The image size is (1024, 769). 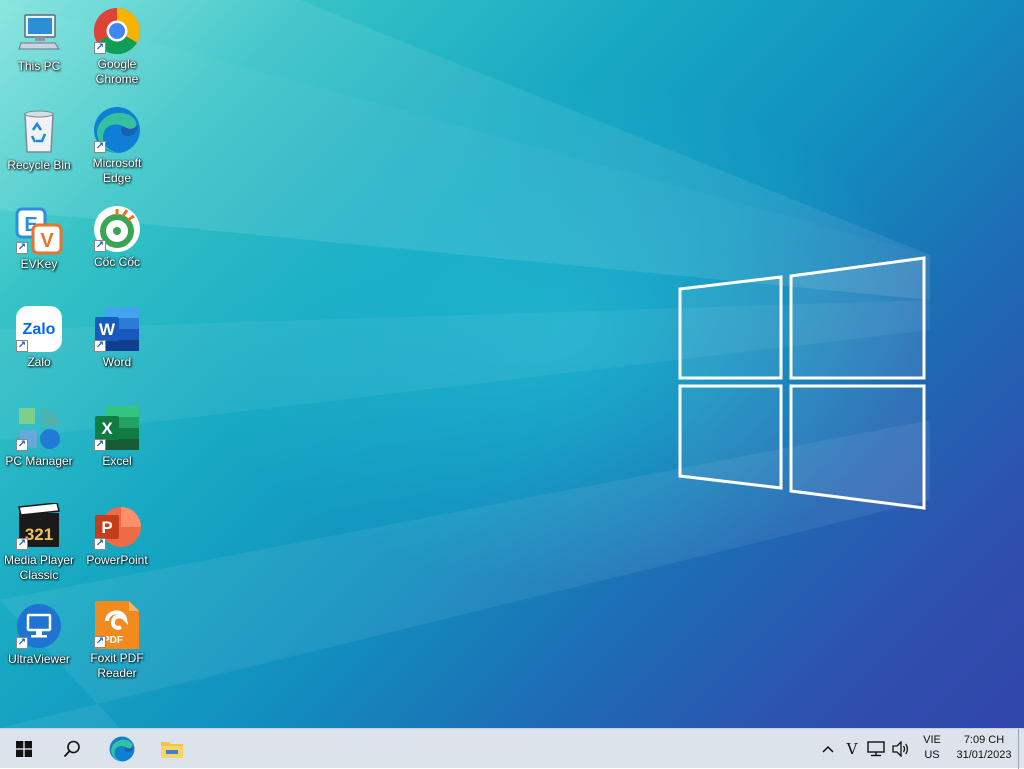 What do you see at coordinates (39, 239) in the screenshot?
I see `desktop-icon-evkey: E V ↗ EVKey` at bounding box center [39, 239].